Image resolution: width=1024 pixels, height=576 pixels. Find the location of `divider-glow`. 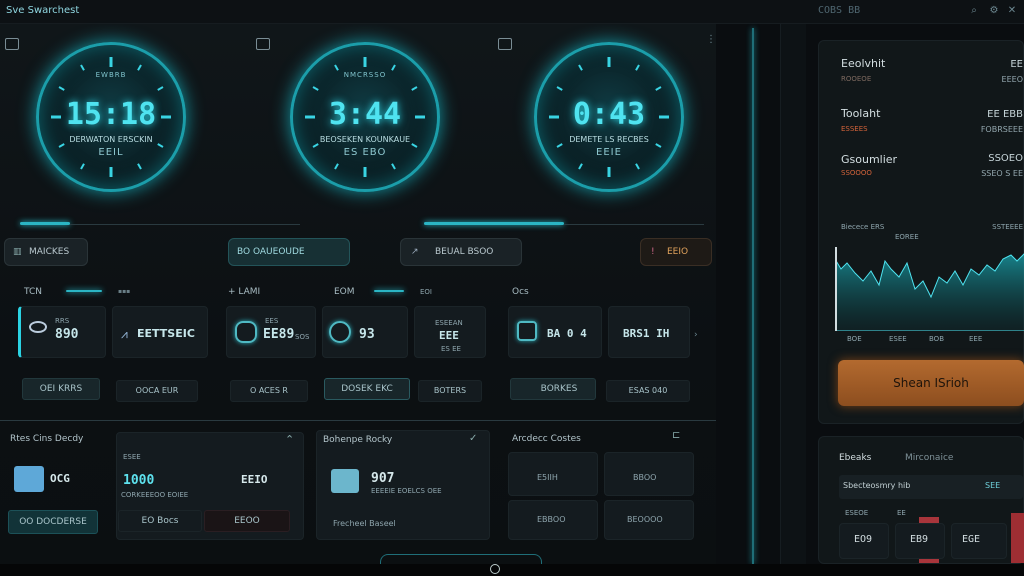

divider-glow is located at coordinates (753, 296).